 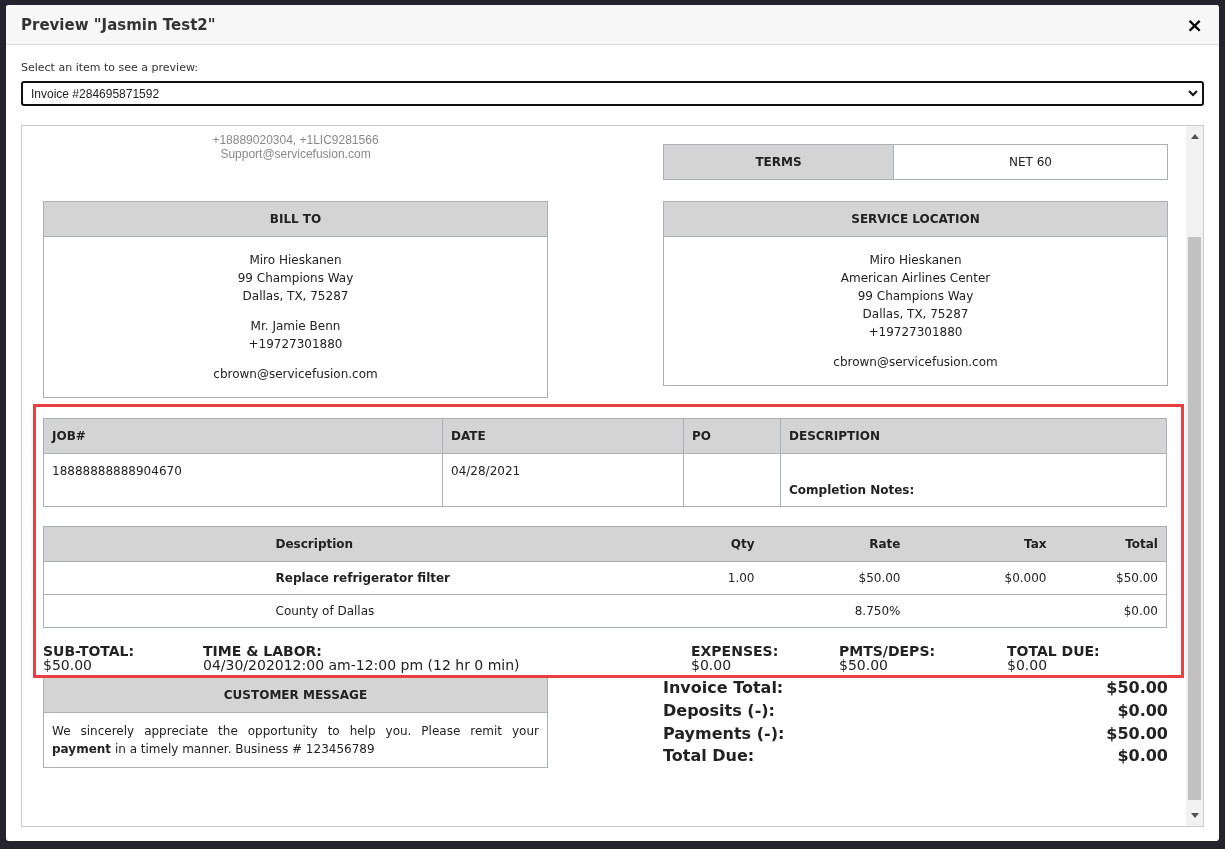 I want to click on summary-label: EXPENSES:, so click(x=735, y=651).